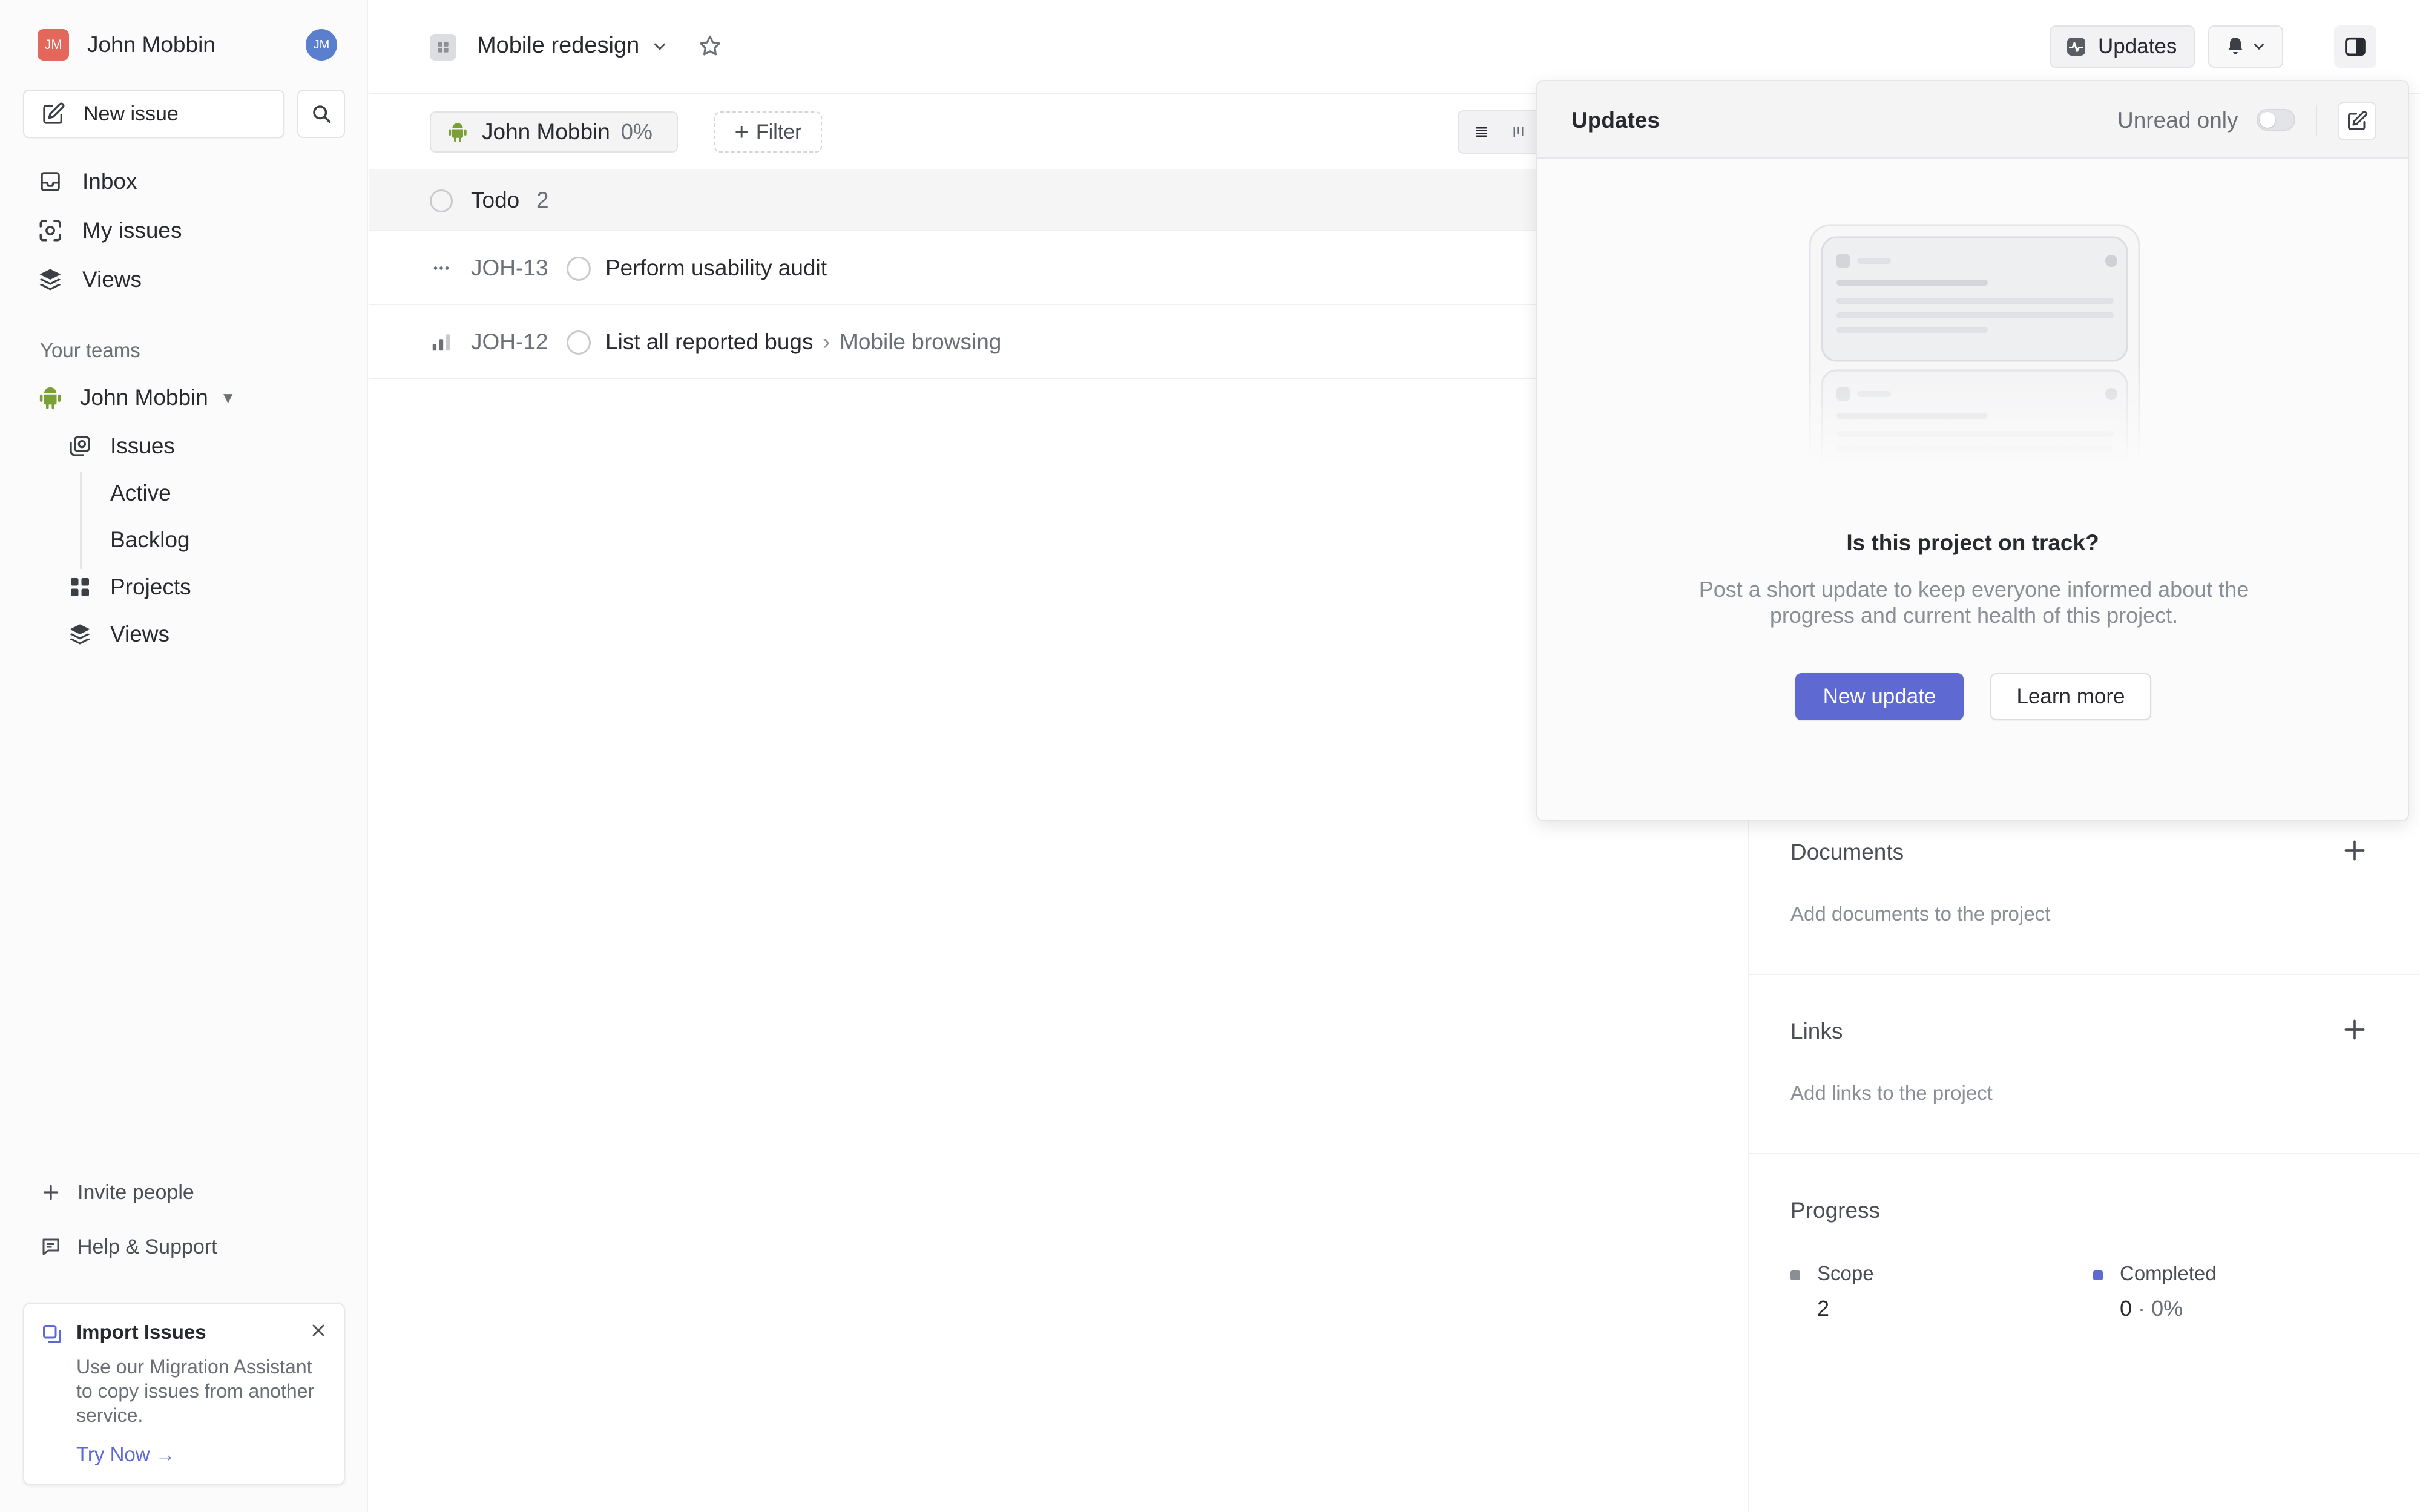  I want to click on unread-only-label: Unread only, so click(2177, 121).